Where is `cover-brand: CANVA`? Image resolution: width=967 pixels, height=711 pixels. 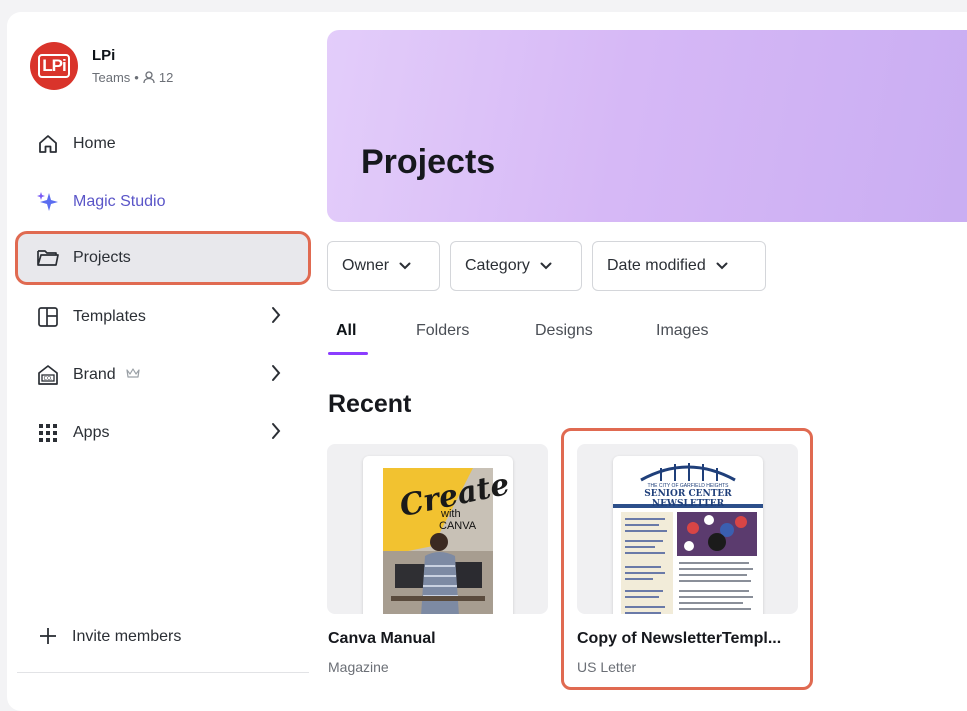 cover-brand: CANVA is located at coordinates (458, 526).